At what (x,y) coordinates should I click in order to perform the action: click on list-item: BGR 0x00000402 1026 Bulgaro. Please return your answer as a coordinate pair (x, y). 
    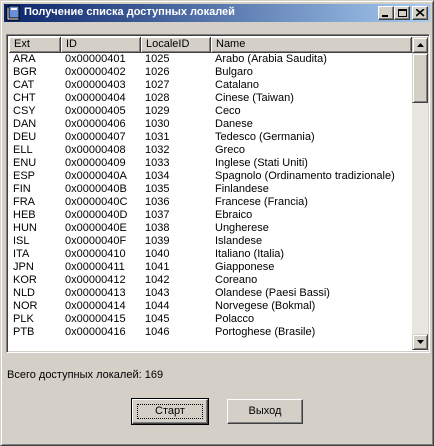
    Looking at the image, I should click on (210, 72).